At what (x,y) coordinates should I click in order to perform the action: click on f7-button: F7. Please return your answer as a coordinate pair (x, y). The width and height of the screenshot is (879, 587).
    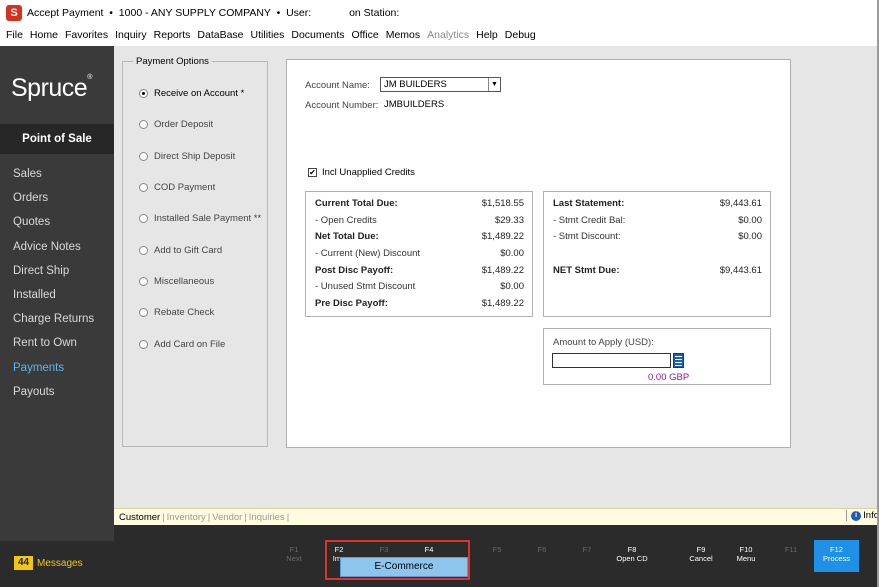
    Looking at the image, I should click on (587, 549).